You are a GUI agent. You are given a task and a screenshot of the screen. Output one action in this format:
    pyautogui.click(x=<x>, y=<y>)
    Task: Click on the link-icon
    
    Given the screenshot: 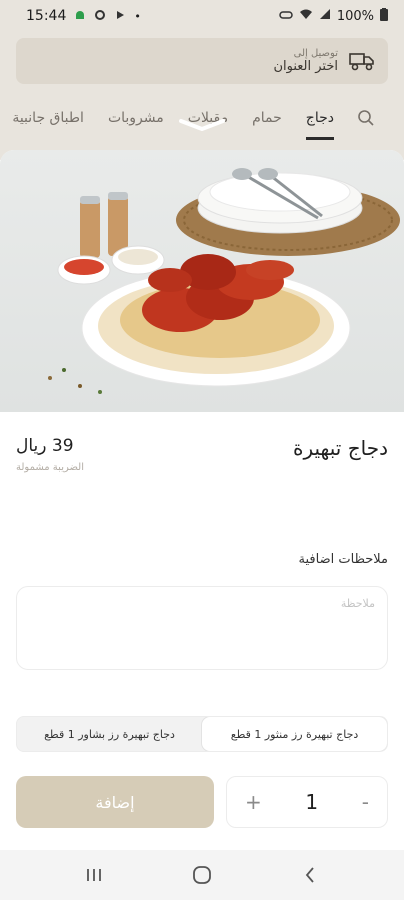 What is the action you would take?
    pyautogui.click(x=286, y=16)
    